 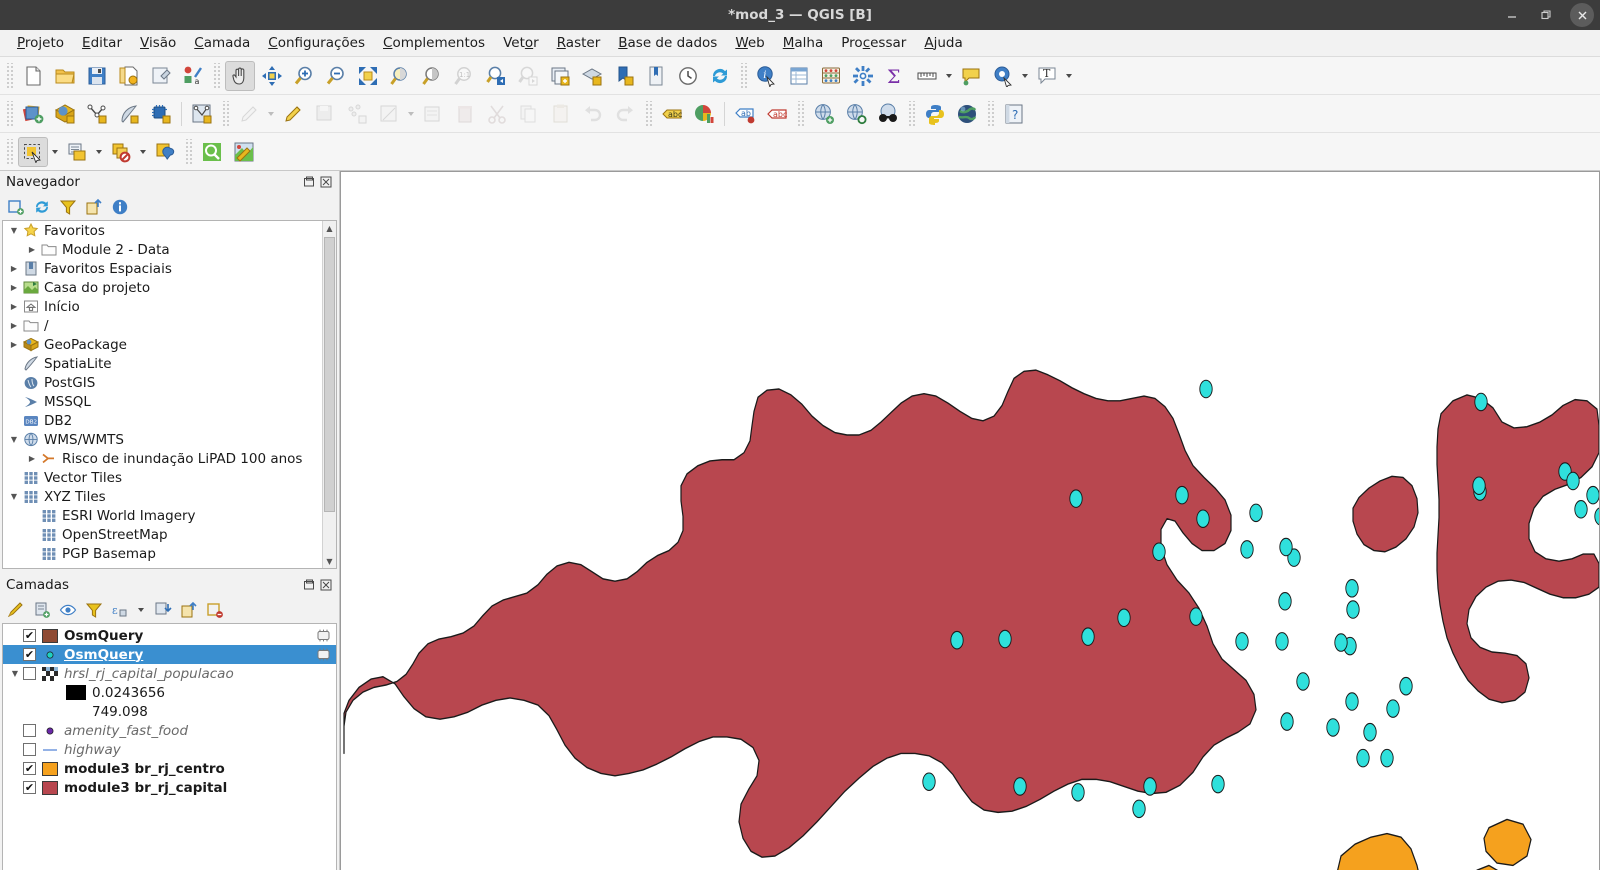 I want to click on plugin-manager-icon, so click(x=967, y=114).